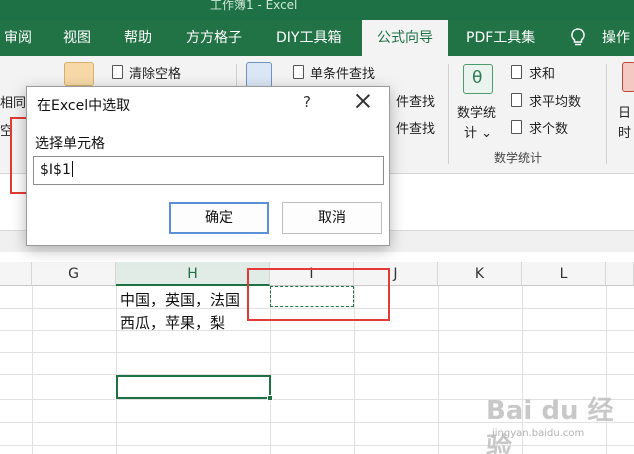 Image resolution: width=634 pixels, height=454 pixels. I want to click on column-header-l: L, so click(564, 274).